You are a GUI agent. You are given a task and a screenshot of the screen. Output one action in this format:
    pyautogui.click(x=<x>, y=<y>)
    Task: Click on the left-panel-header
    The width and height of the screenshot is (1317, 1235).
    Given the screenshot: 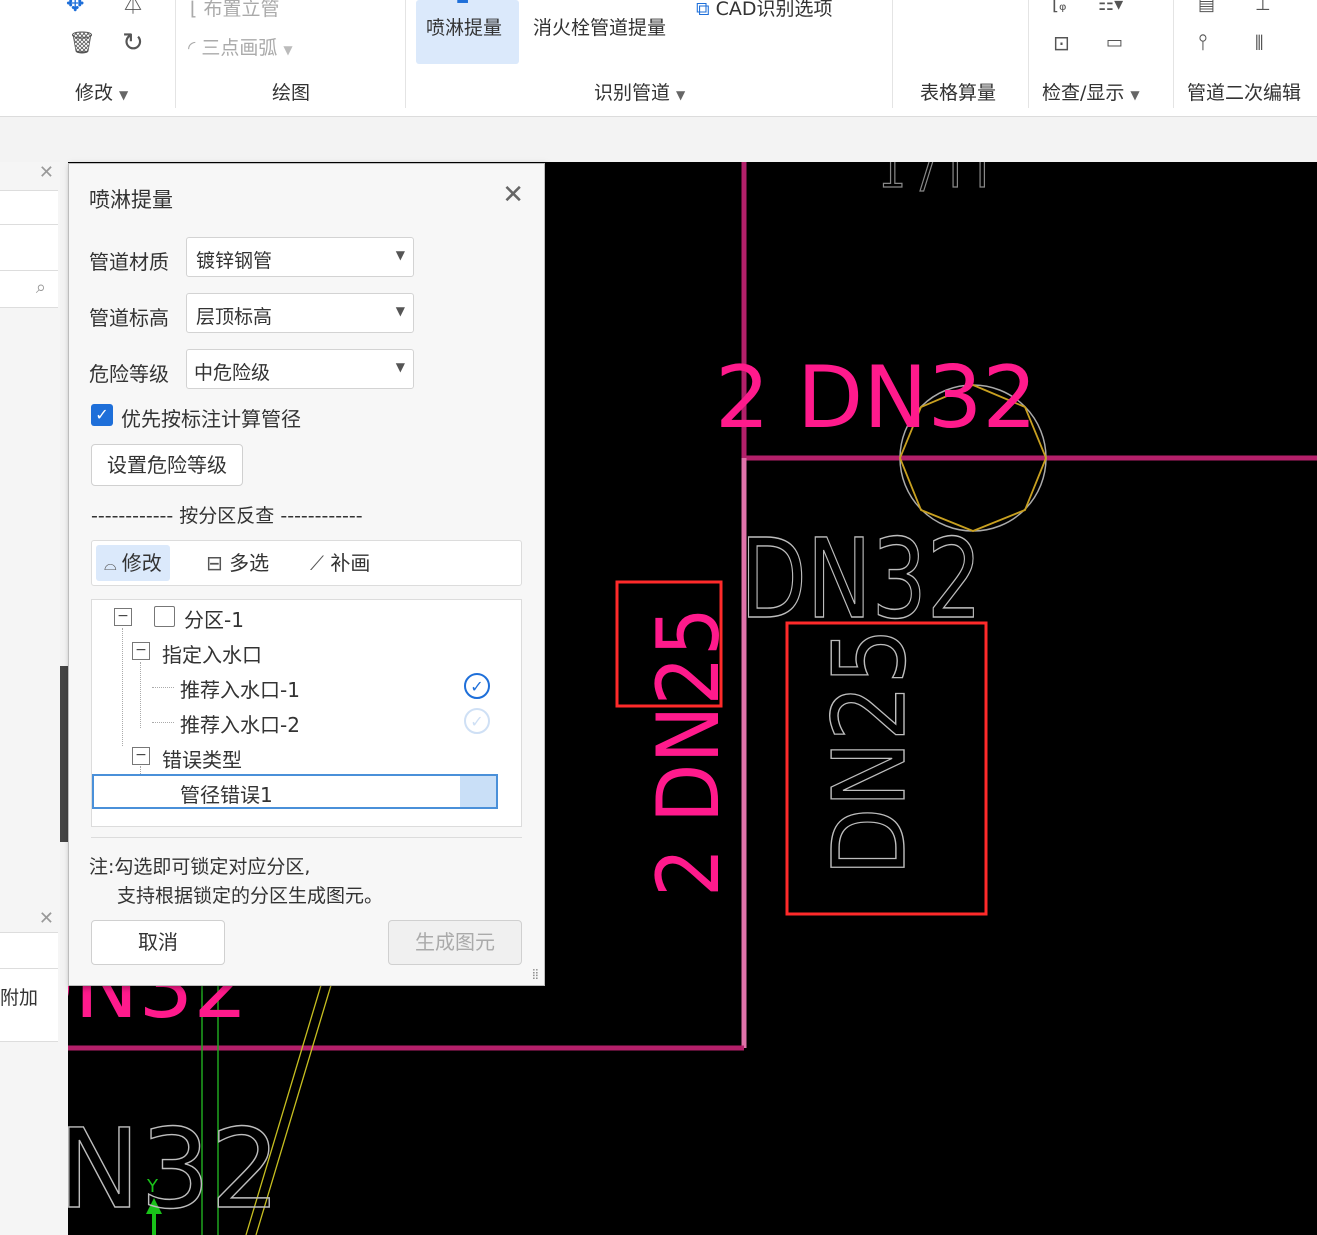 What is the action you would take?
    pyautogui.click(x=29, y=208)
    